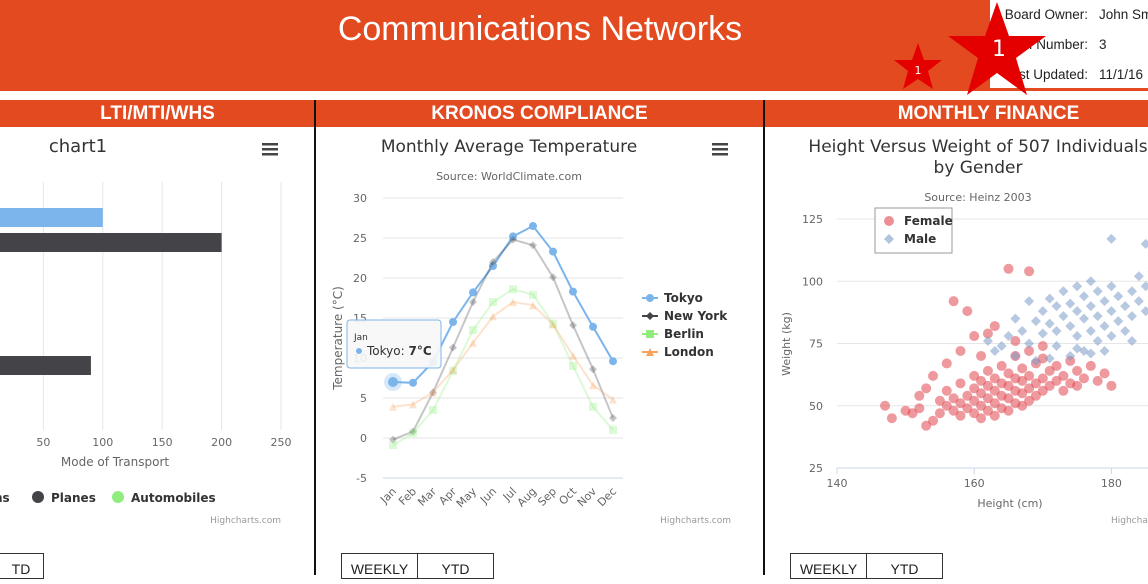 This screenshot has width=1148, height=584. I want to click on legend-label: Male, so click(920, 239).